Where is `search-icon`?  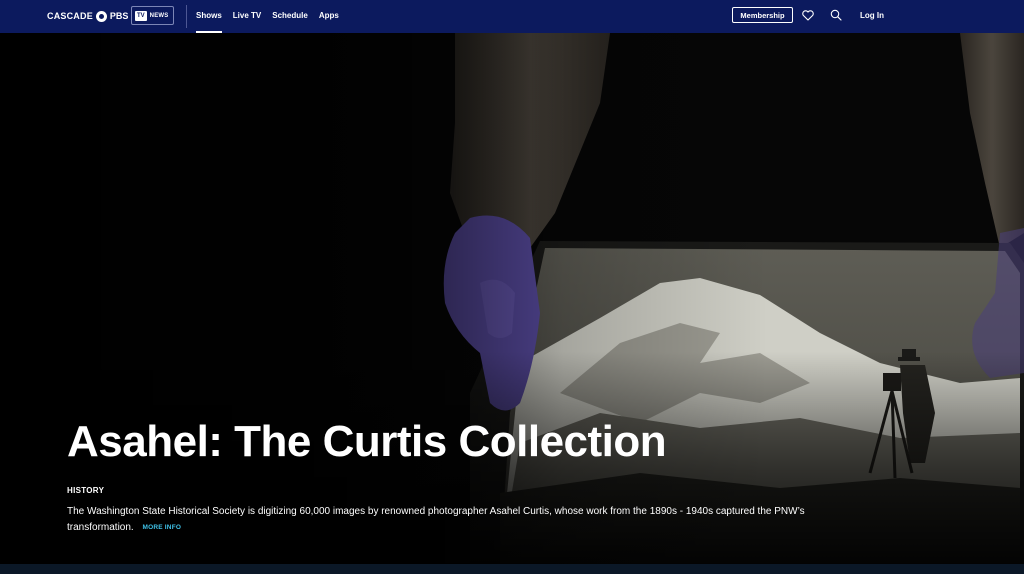 search-icon is located at coordinates (836, 15).